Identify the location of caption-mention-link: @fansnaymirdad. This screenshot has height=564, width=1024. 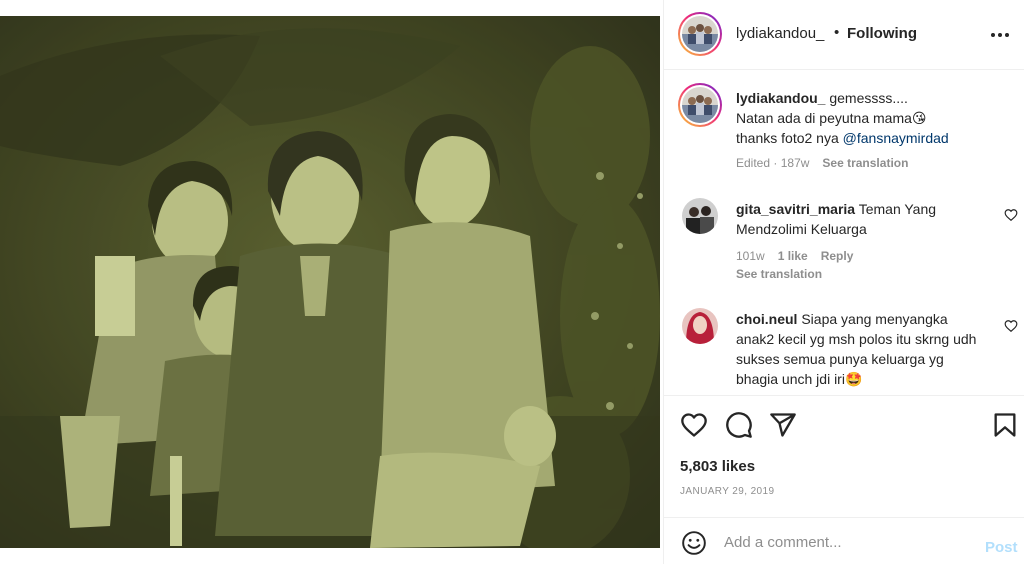
(896, 138).